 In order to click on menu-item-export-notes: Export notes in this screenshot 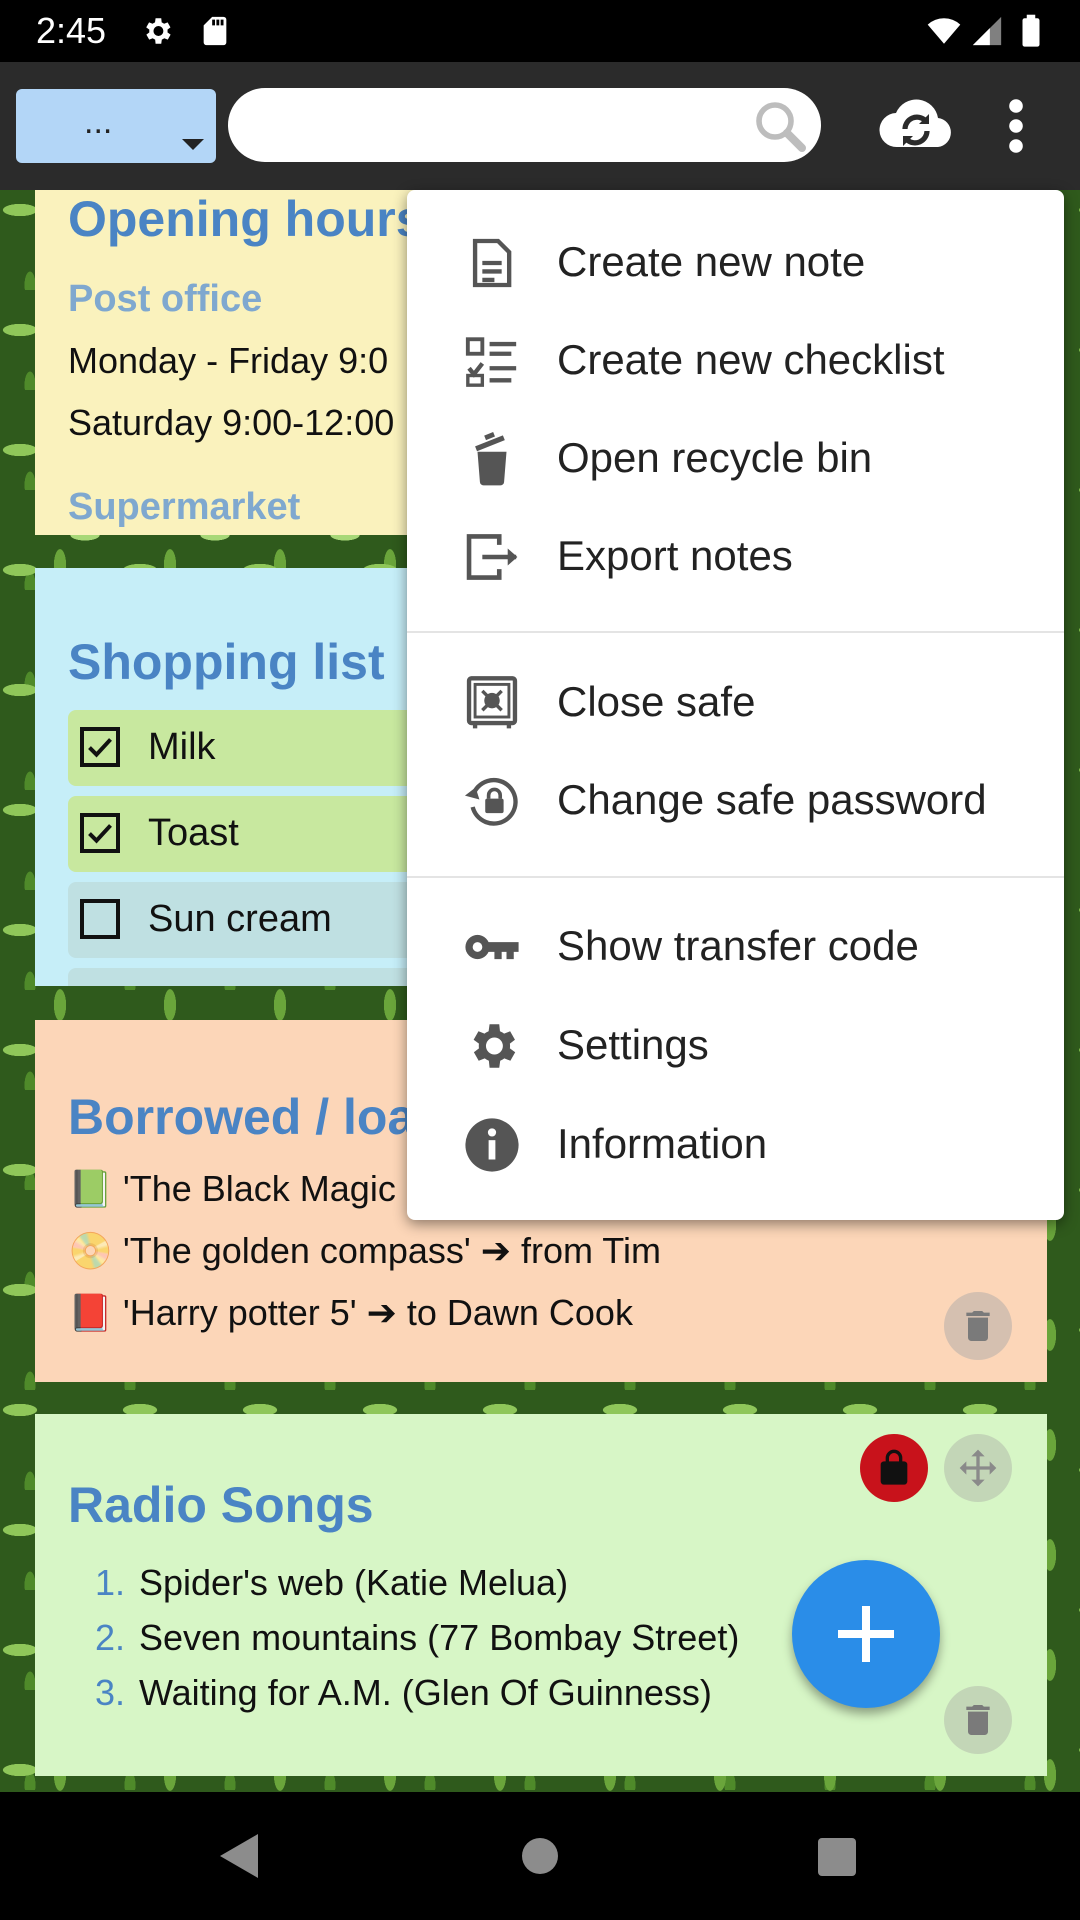, I will do `click(735, 555)`.